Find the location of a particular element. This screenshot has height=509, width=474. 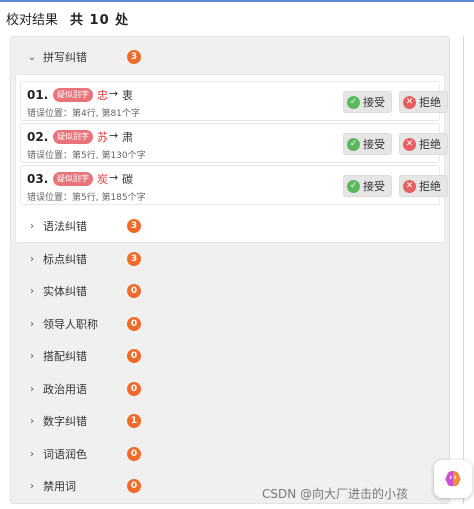

section-spelling: ⌄ 拼写纠错 3 is located at coordinates (230, 57).